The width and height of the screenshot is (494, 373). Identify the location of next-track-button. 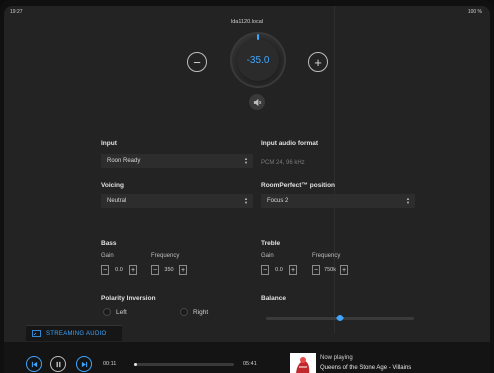
(84, 364).